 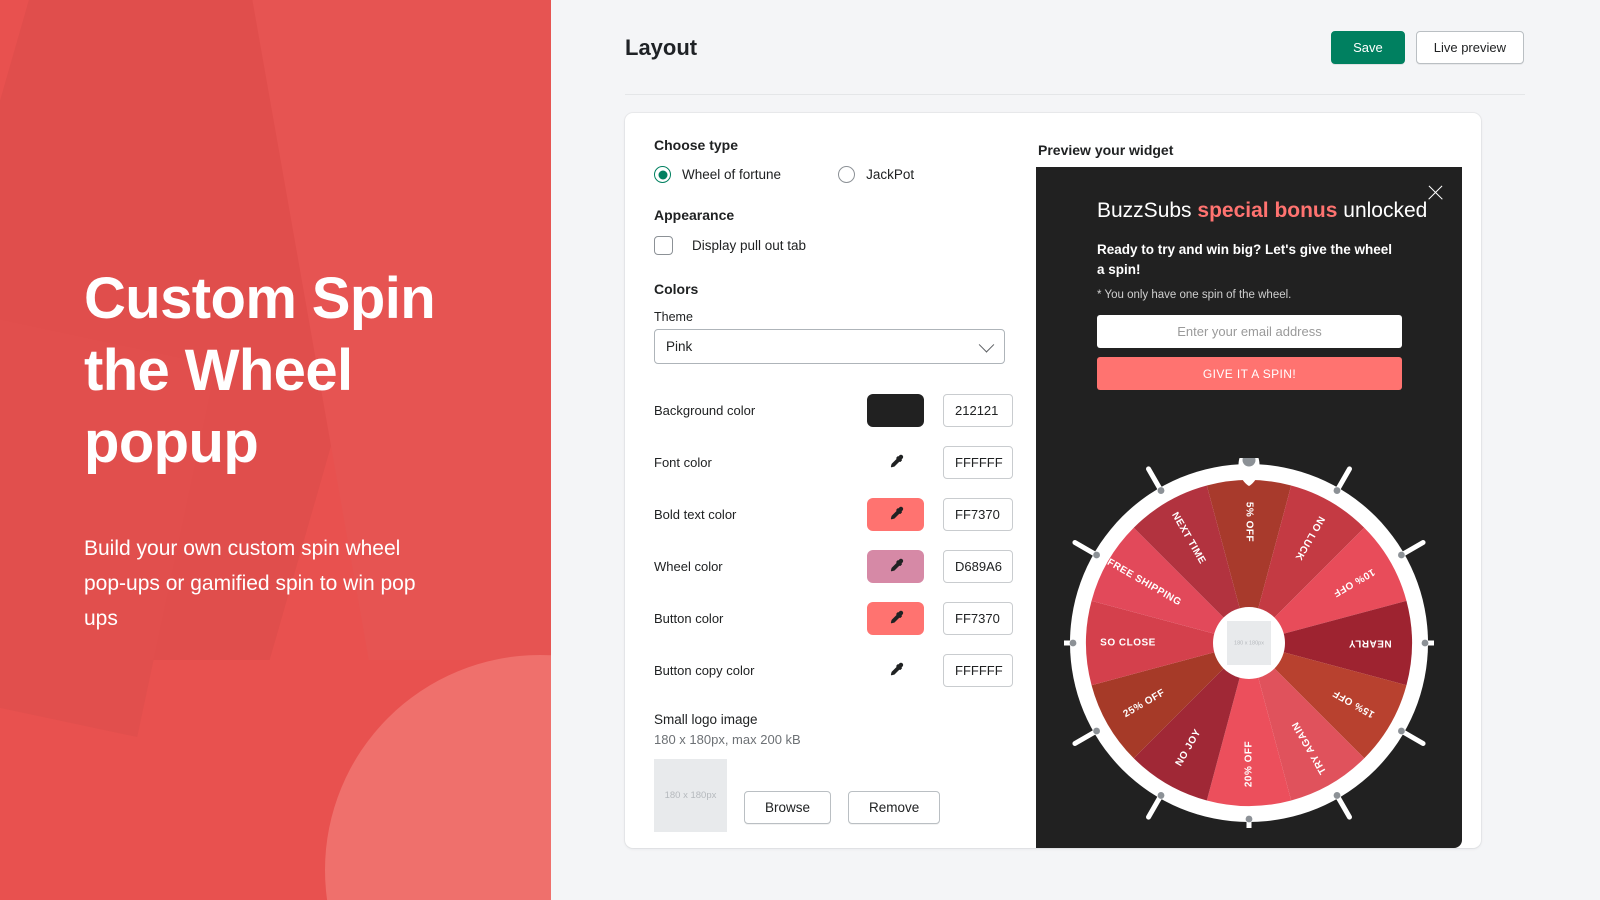 What do you see at coordinates (842, 618) in the screenshot?
I see `color-row: Button color FF7370` at bounding box center [842, 618].